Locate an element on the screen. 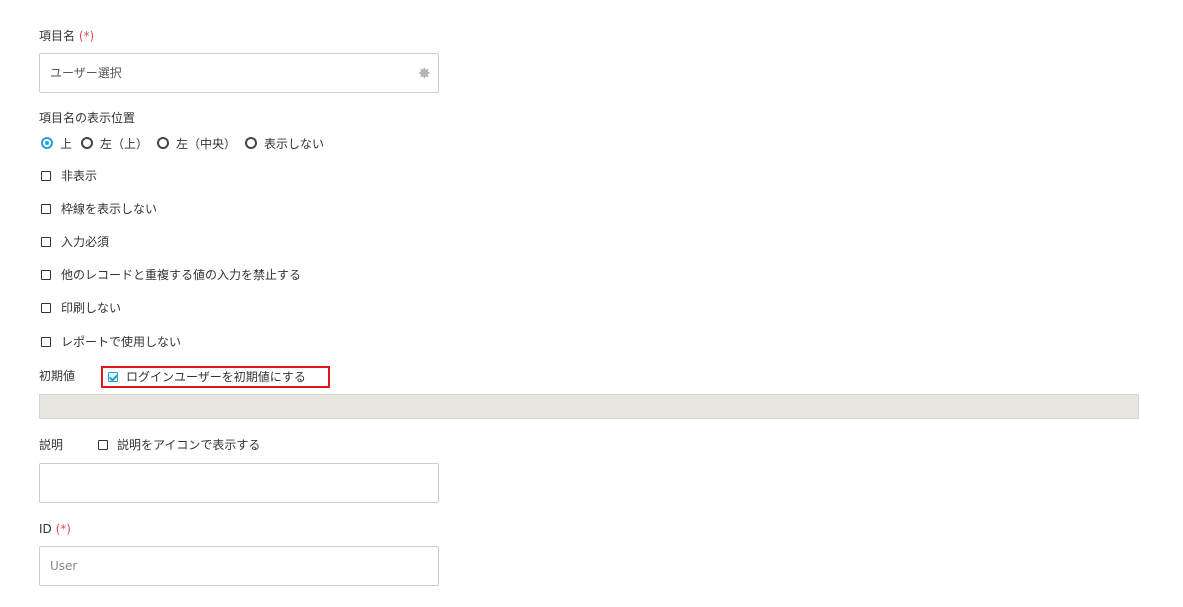 The height and width of the screenshot is (607, 1183). radio-left-center is located at coordinates (163, 143).